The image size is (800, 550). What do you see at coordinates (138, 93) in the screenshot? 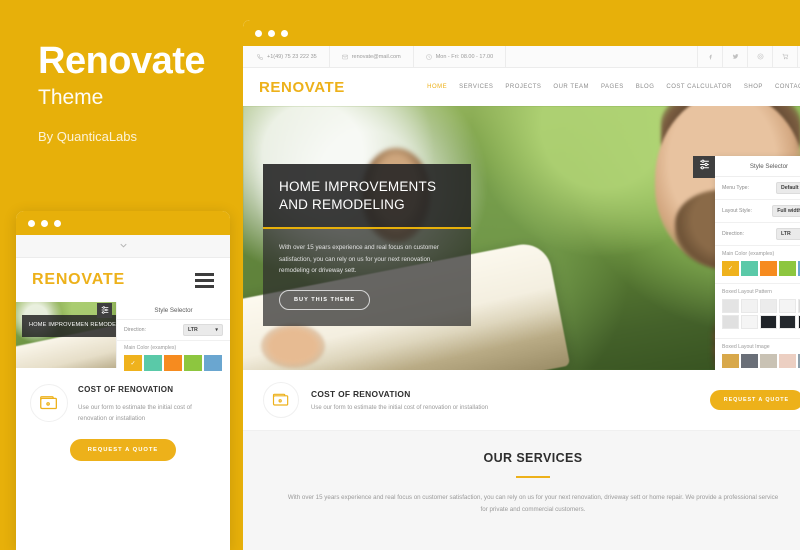
I see `promo-block: Renovate Theme By QuanticaLabs` at bounding box center [138, 93].